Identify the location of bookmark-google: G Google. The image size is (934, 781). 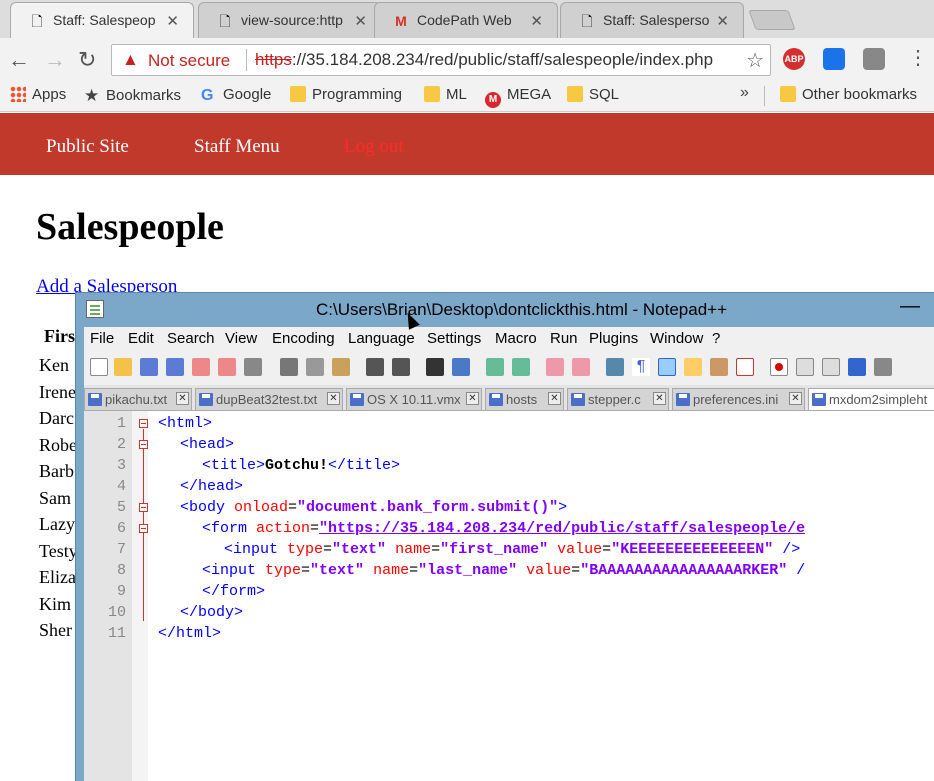
(236, 95).